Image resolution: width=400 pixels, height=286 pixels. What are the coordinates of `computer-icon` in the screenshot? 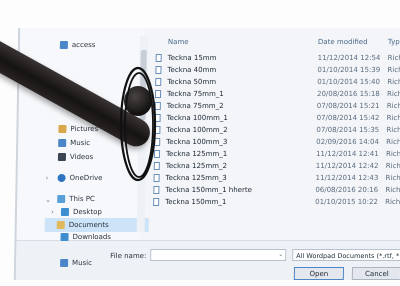 It's located at (61, 199).